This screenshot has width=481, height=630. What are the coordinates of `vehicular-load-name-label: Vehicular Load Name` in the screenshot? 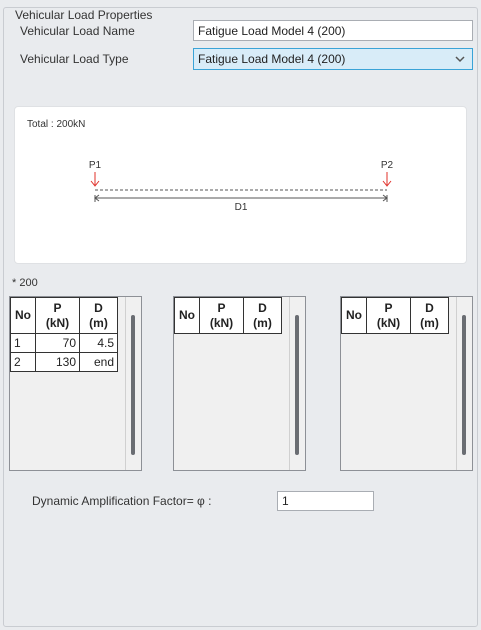 It's located at (77, 31).